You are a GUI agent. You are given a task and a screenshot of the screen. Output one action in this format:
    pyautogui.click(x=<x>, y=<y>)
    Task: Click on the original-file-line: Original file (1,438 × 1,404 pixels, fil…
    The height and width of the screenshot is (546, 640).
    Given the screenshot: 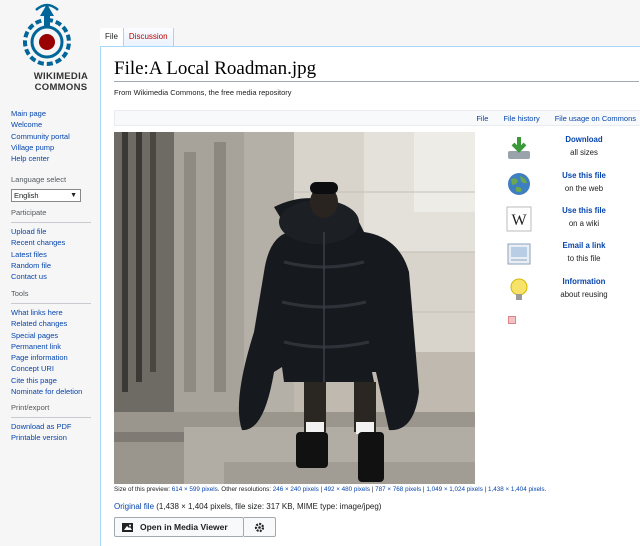 What is the action you would take?
    pyautogui.click(x=247, y=506)
    